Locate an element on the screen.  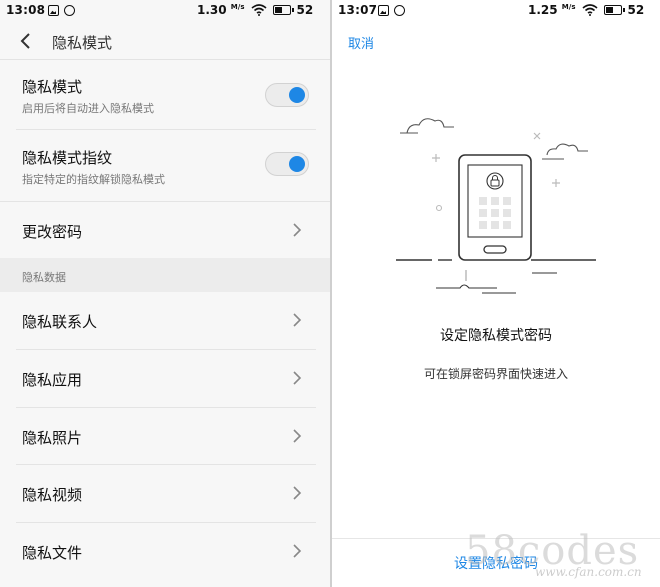
section-label: 隐私数据 is located at coordinates (44, 277).